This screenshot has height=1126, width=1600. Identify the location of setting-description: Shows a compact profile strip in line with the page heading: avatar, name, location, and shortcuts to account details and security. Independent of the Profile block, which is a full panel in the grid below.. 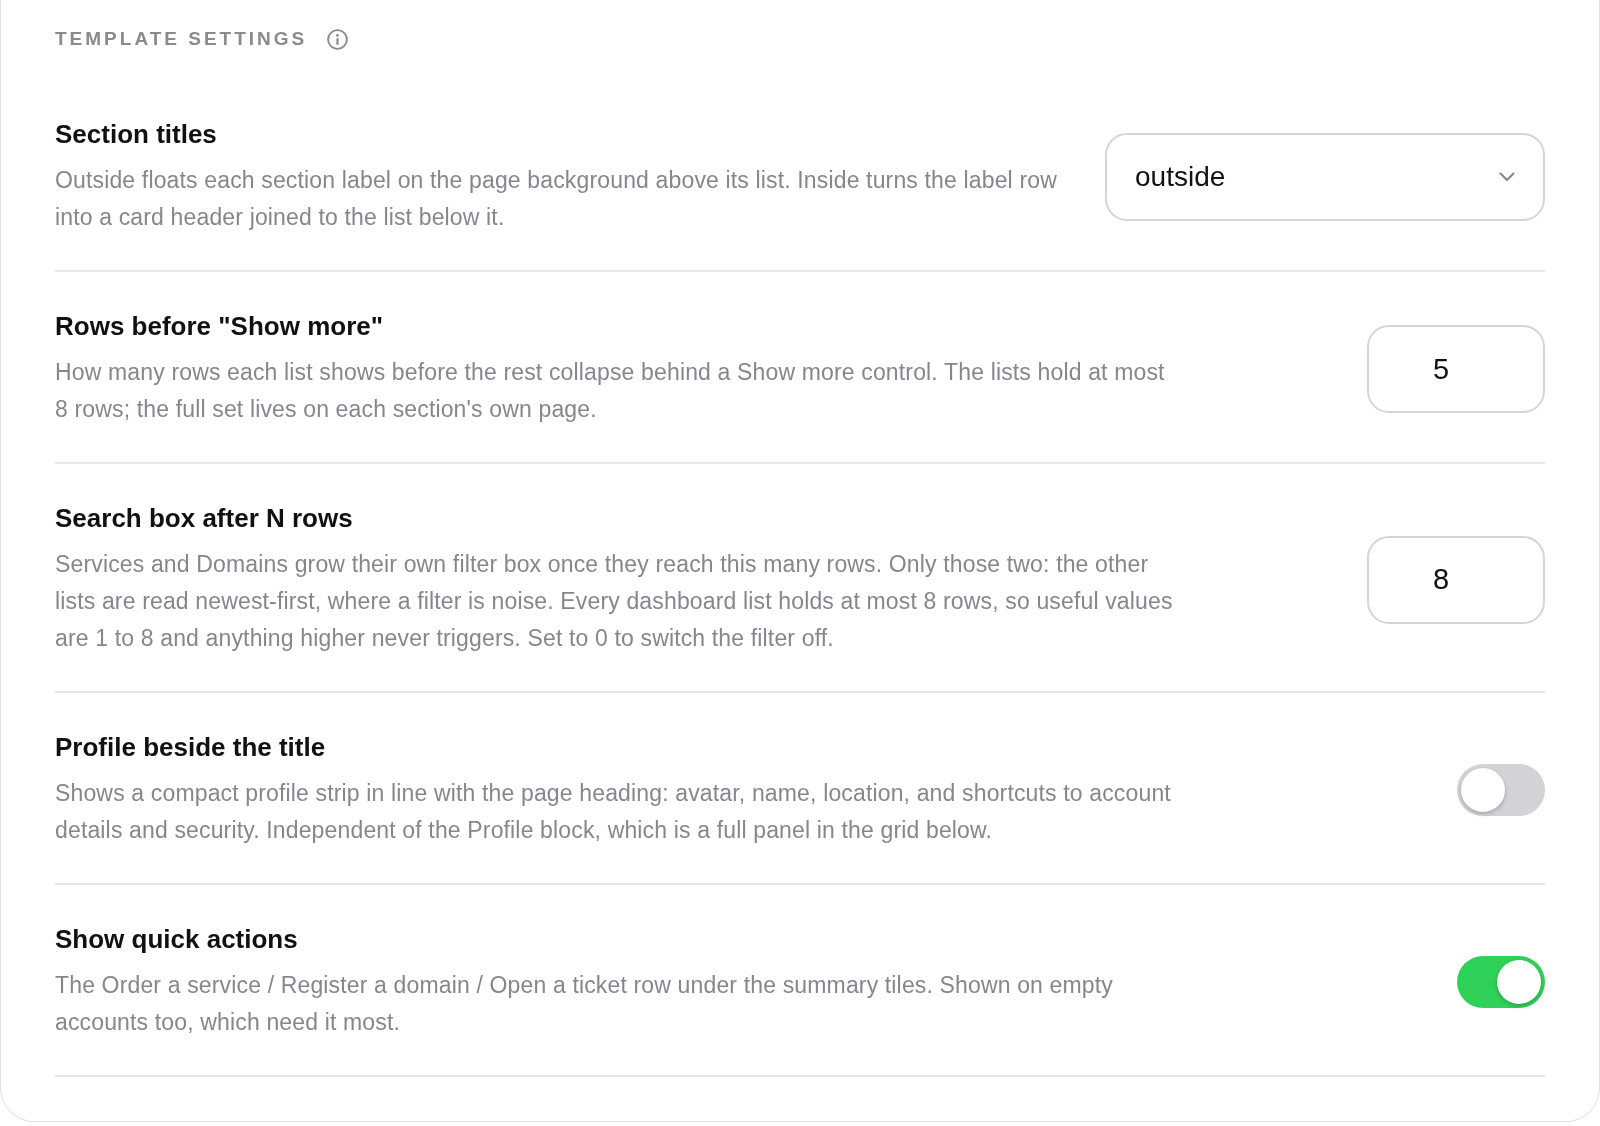
(613, 812).